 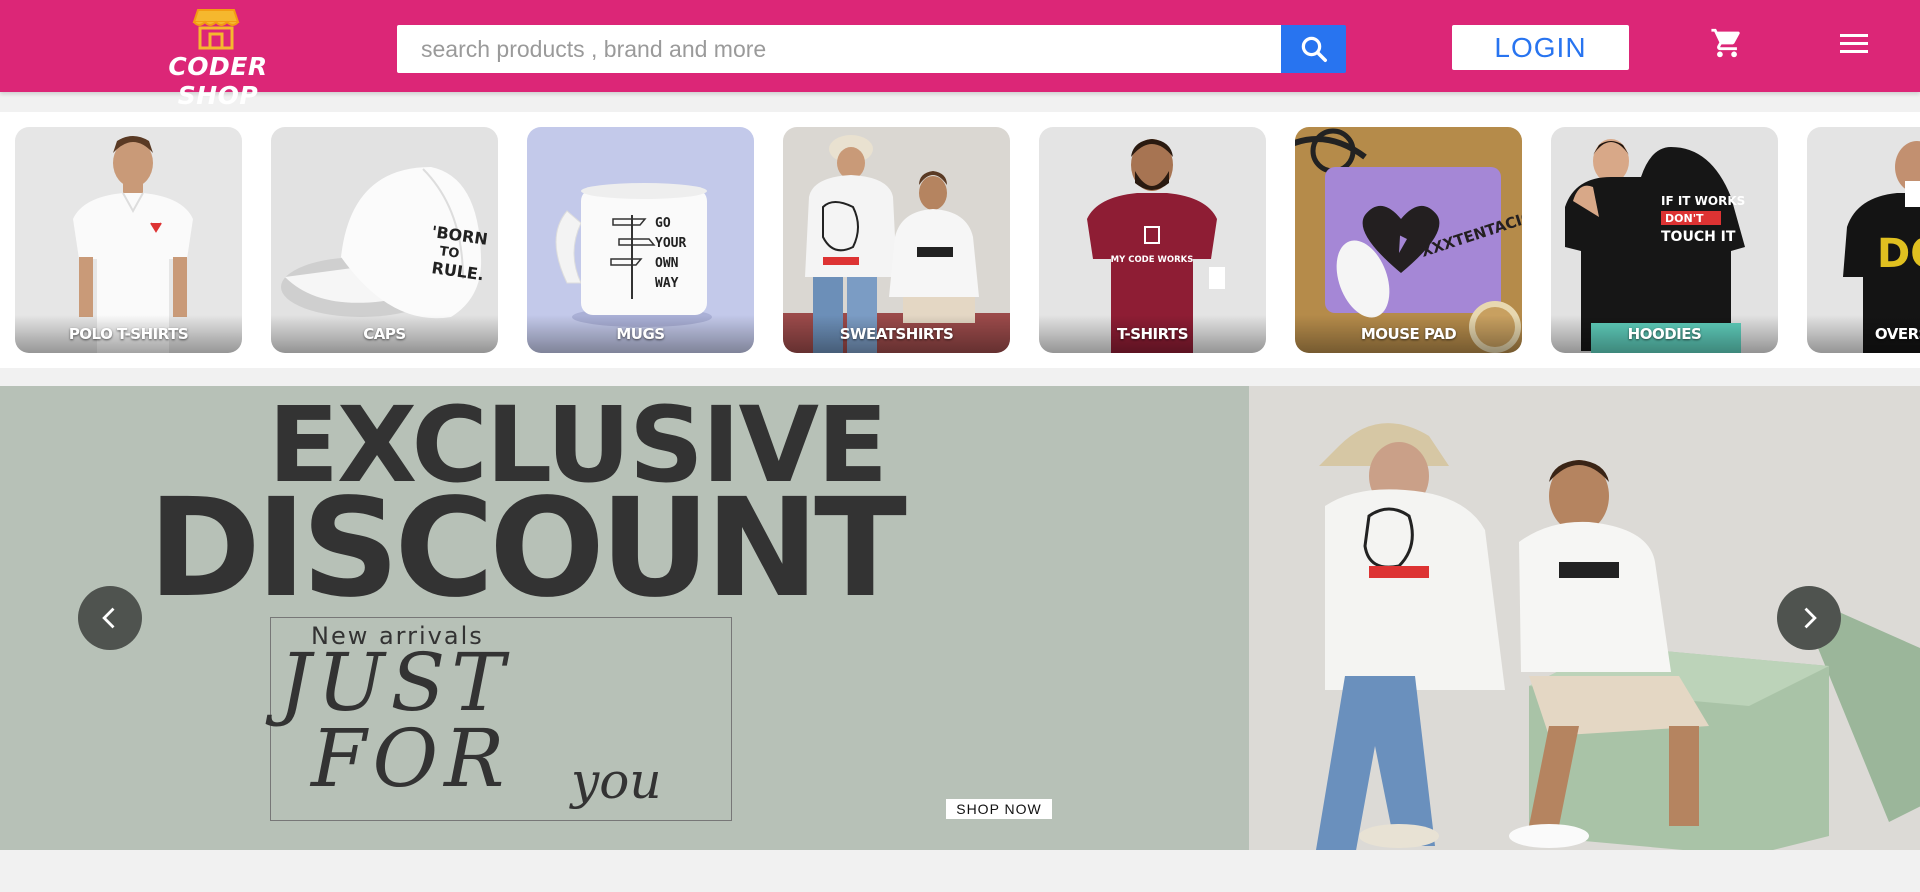 What do you see at coordinates (1898, 254) in the screenshot?
I see `svg-text: DO` at bounding box center [1898, 254].